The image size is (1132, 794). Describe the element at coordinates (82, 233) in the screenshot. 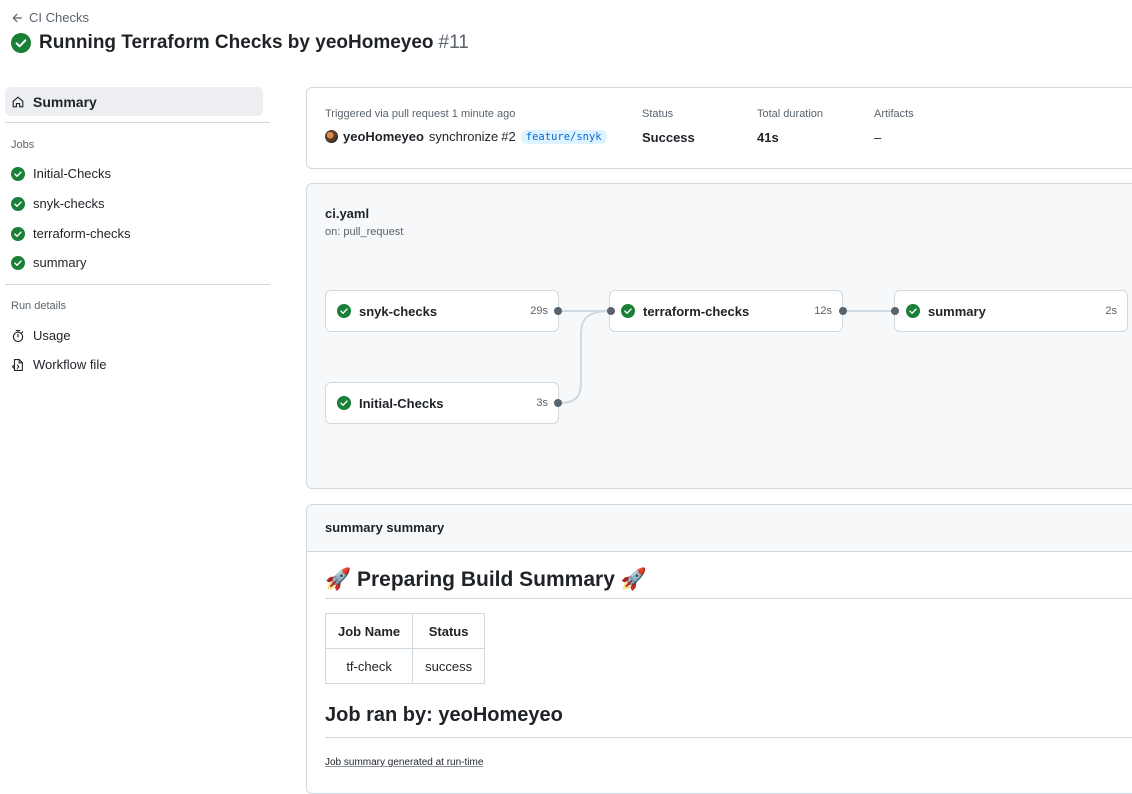

I see `sidebar-item-label: terraform-checks` at that location.